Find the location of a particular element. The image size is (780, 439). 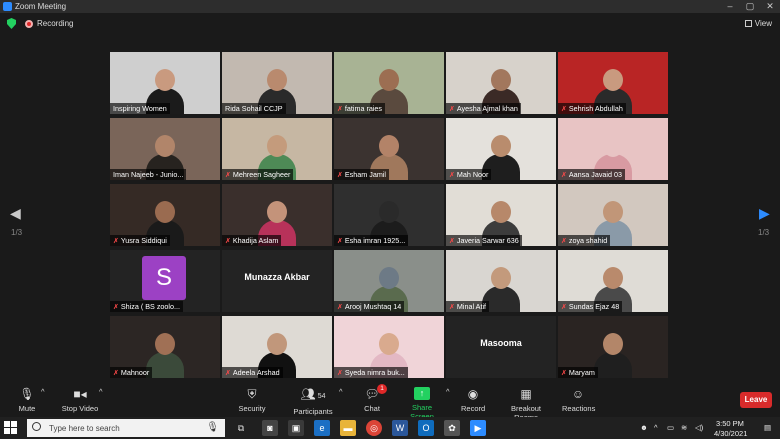

participant-tile: Rida Sohail CCJP is located at coordinates (277, 83).